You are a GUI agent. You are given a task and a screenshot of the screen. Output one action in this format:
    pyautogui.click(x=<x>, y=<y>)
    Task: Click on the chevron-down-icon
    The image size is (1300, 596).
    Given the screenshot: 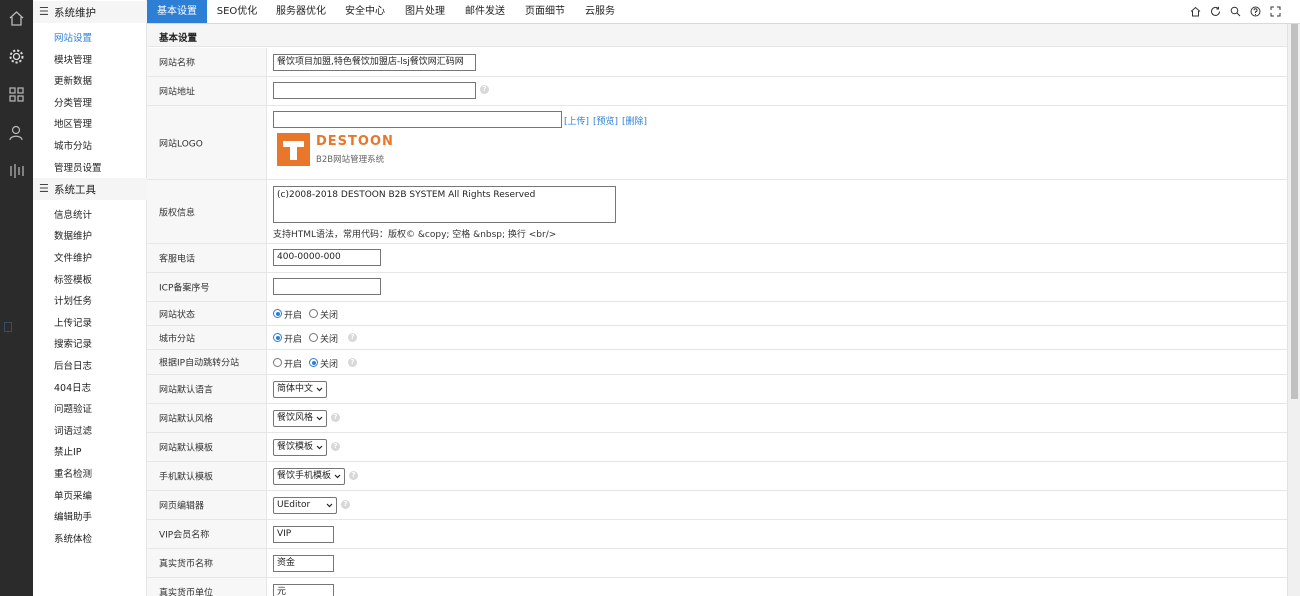 What is the action you would take?
    pyautogui.click(x=337, y=476)
    